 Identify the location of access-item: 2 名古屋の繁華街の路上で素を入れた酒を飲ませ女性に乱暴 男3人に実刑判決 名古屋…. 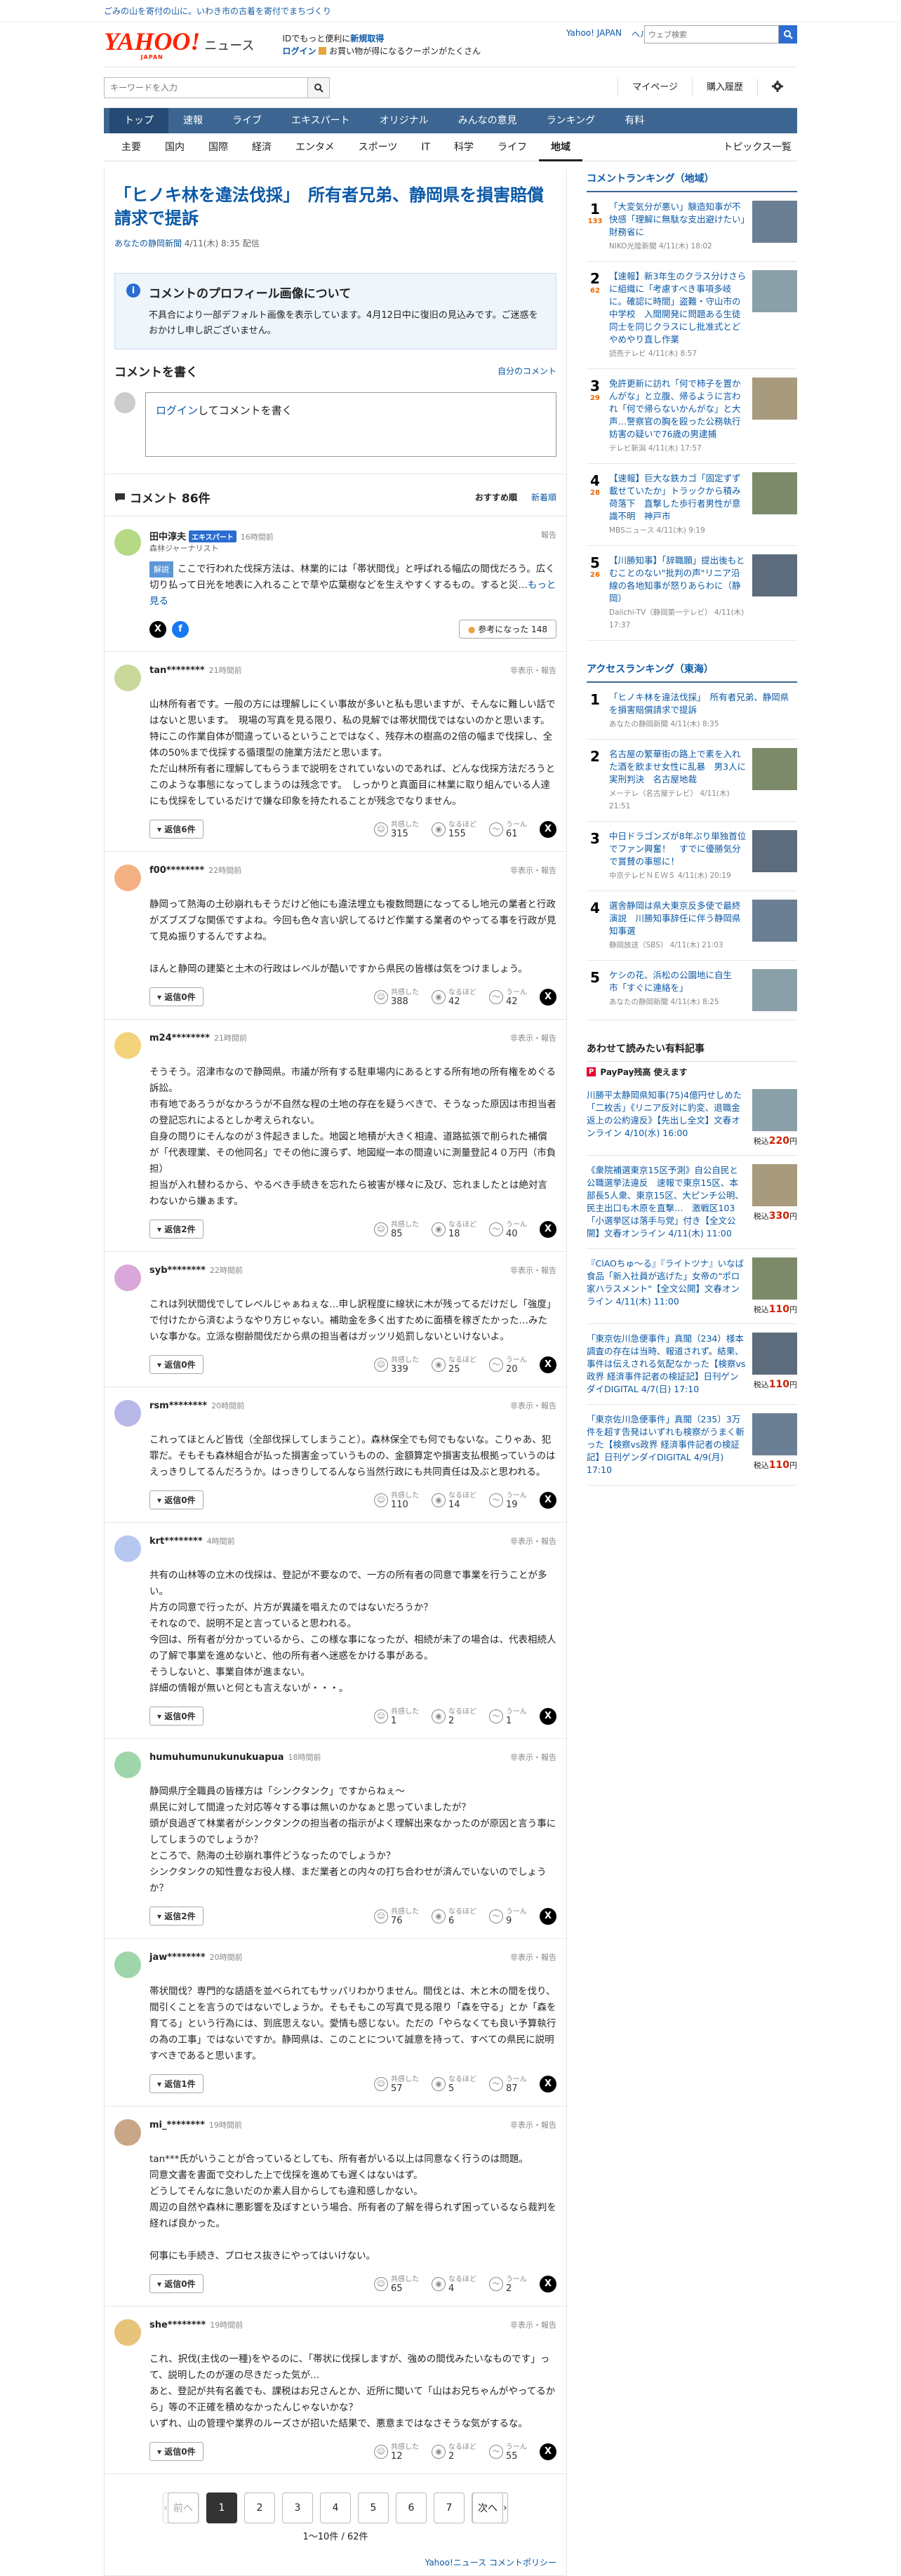
(692, 781).